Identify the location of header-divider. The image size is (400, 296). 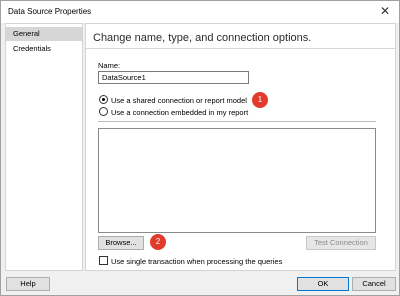
(240, 48).